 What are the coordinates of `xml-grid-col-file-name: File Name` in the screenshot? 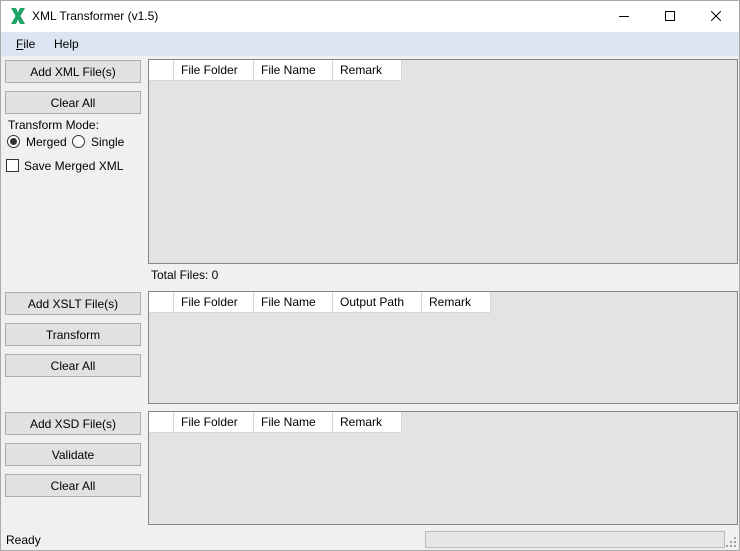 It's located at (293, 70).